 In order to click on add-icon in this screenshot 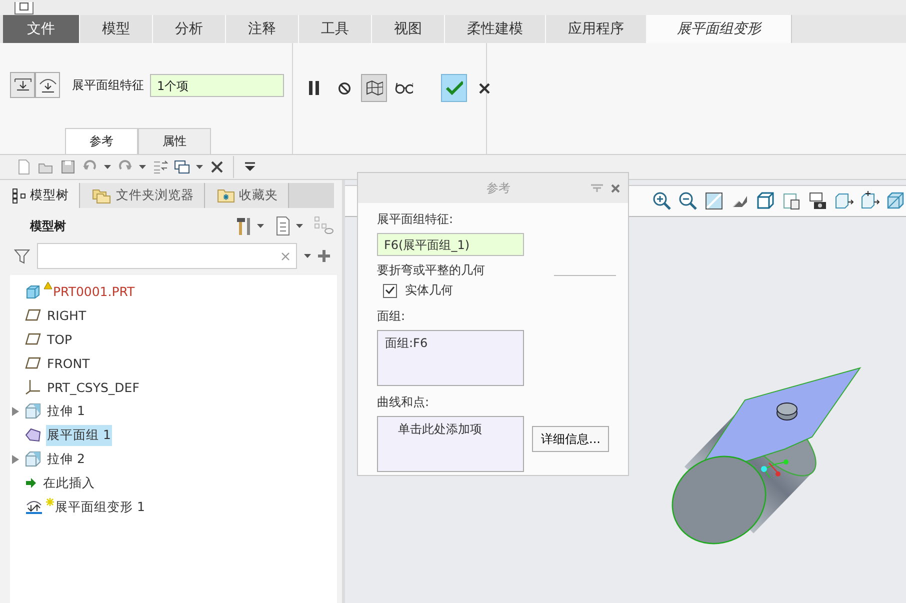, I will do `click(324, 256)`.